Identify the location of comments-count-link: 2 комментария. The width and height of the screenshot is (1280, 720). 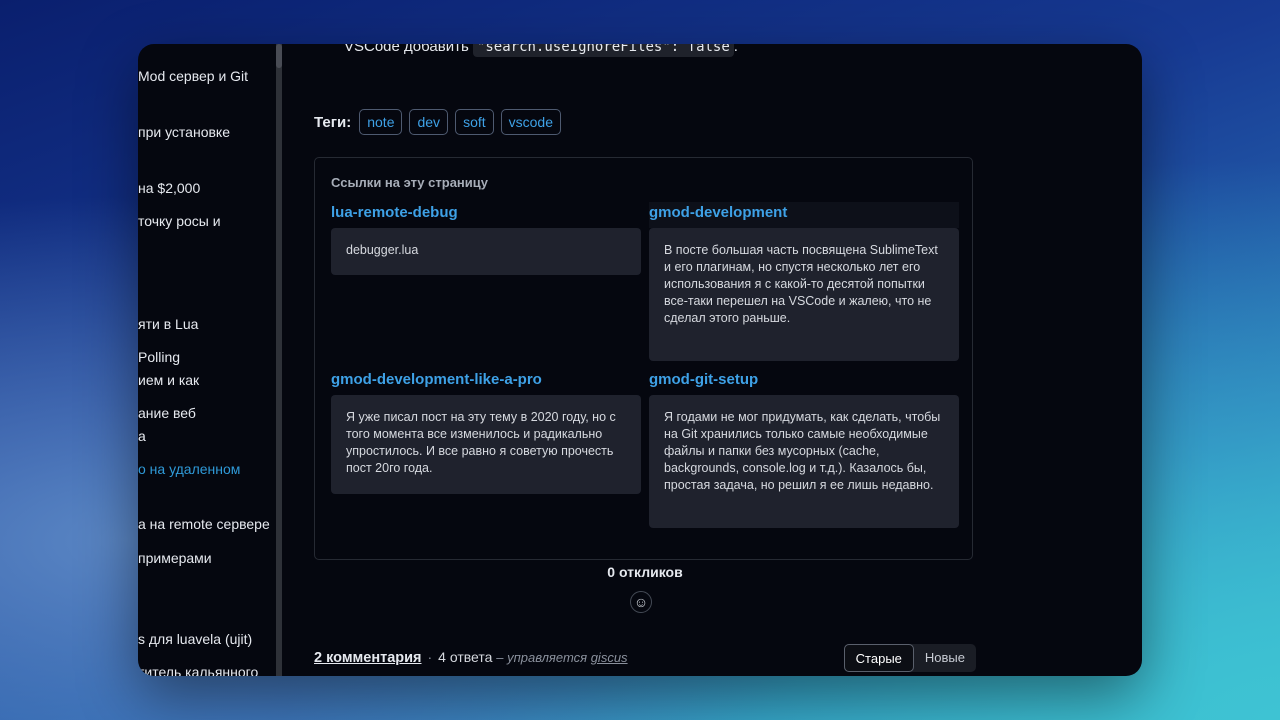
(368, 658).